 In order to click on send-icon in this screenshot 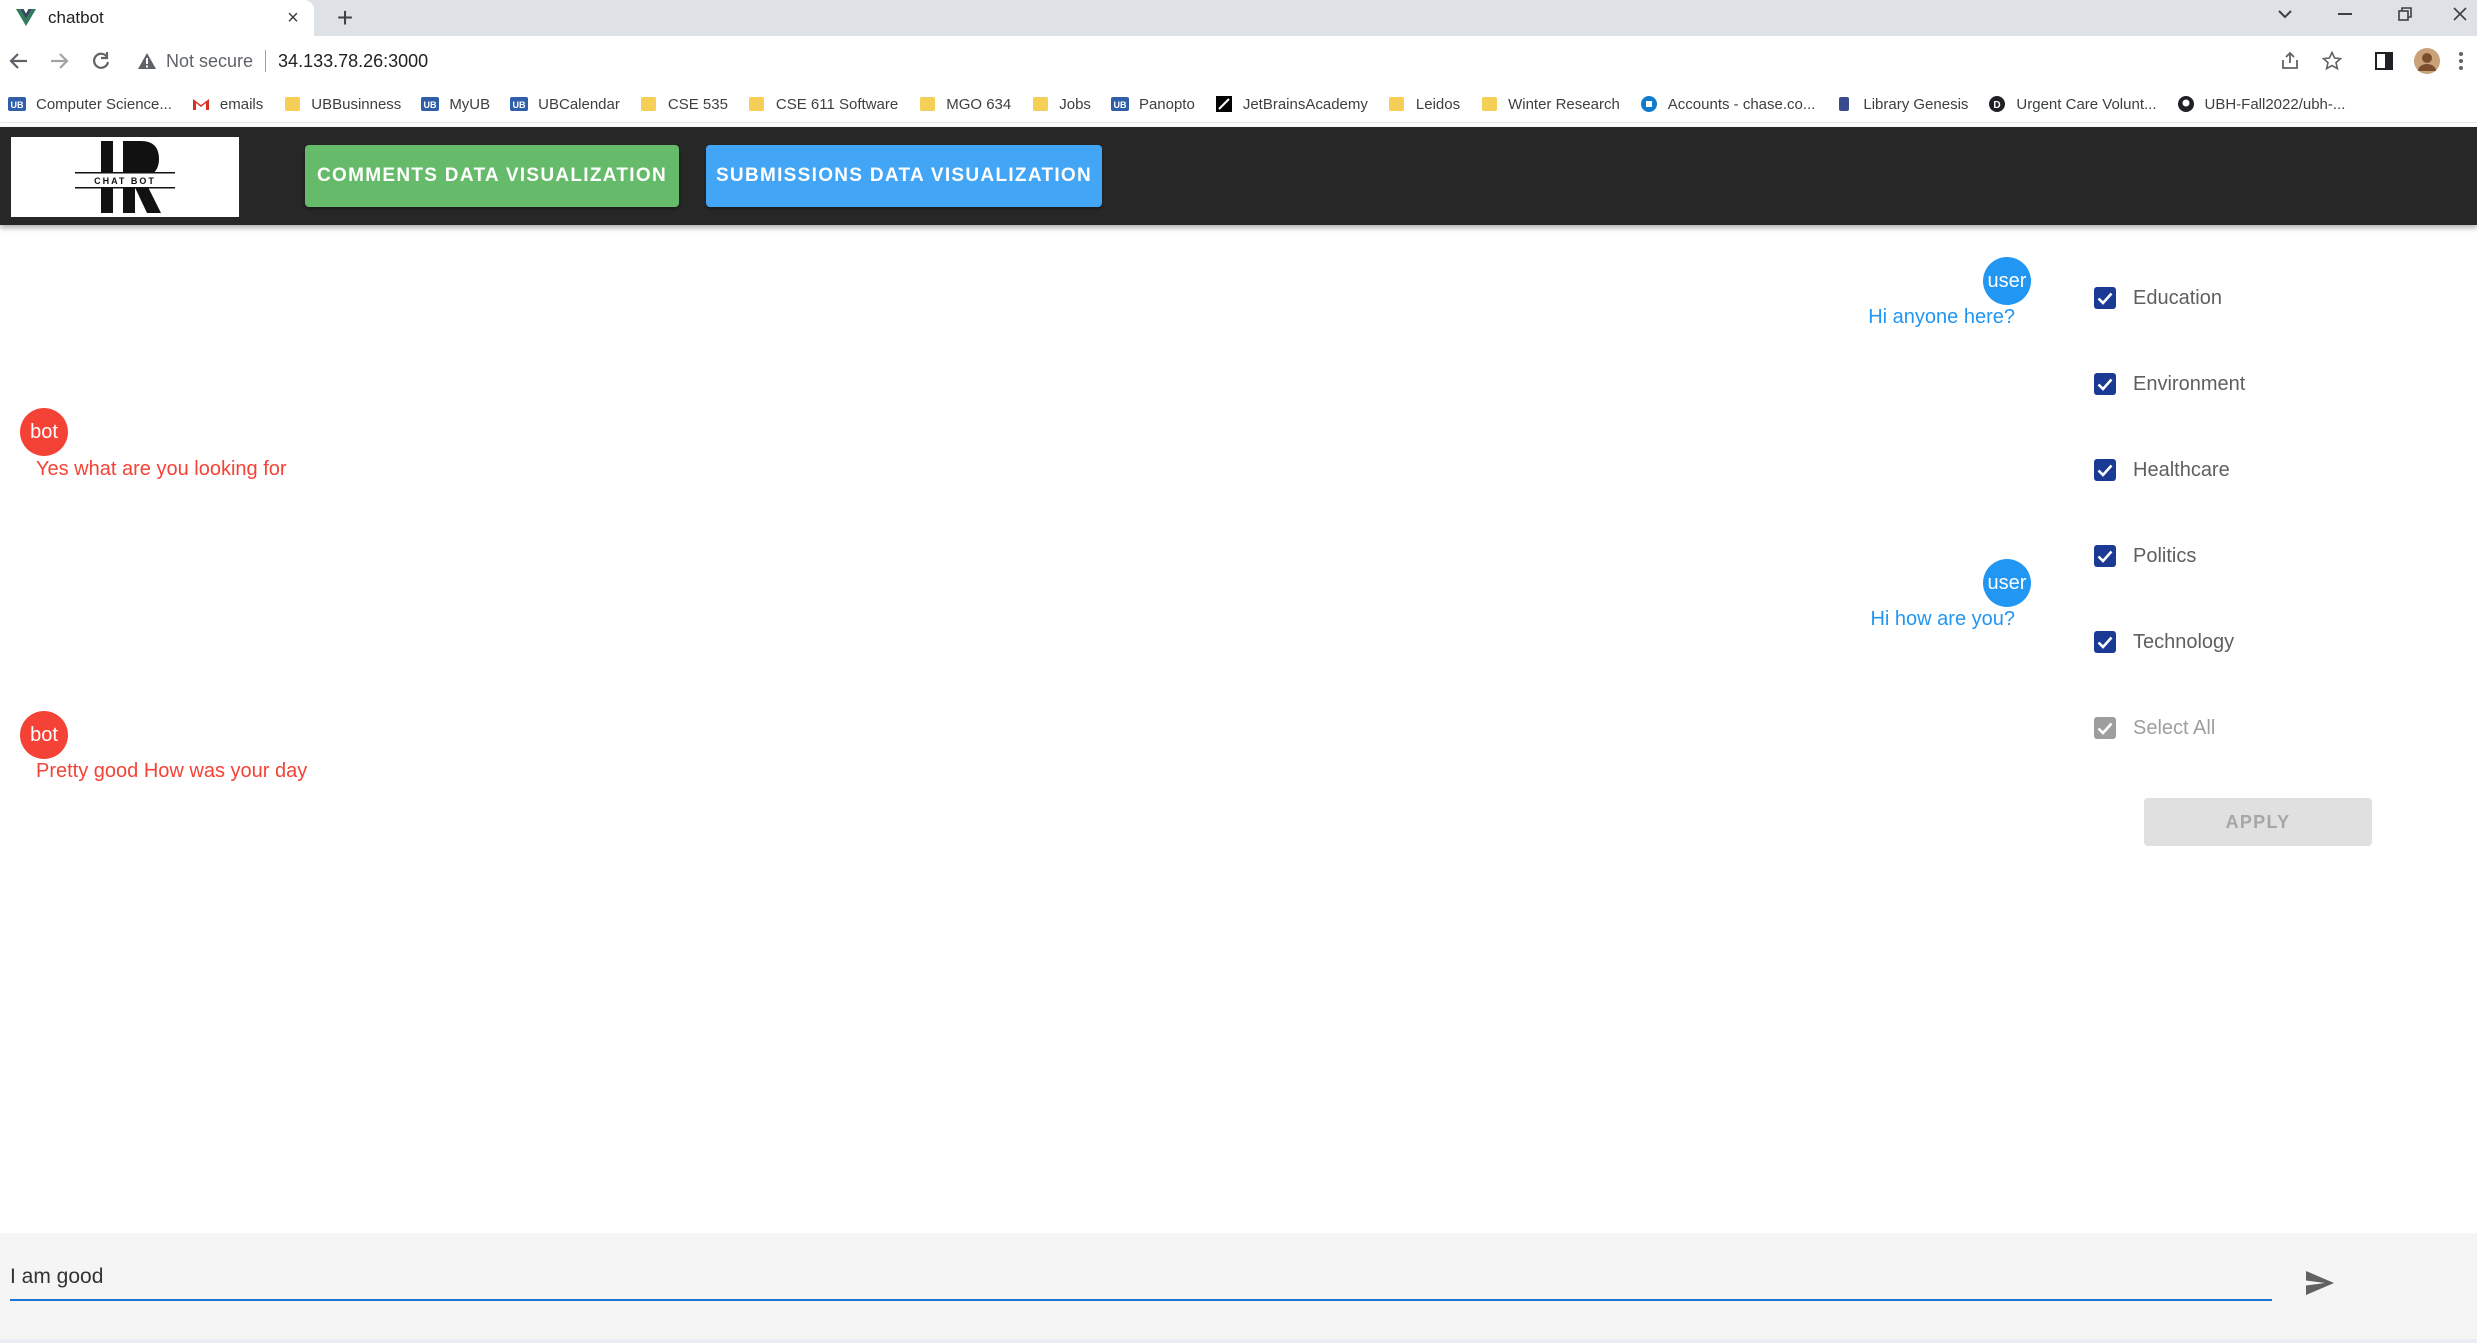, I will do `click(2320, 1283)`.